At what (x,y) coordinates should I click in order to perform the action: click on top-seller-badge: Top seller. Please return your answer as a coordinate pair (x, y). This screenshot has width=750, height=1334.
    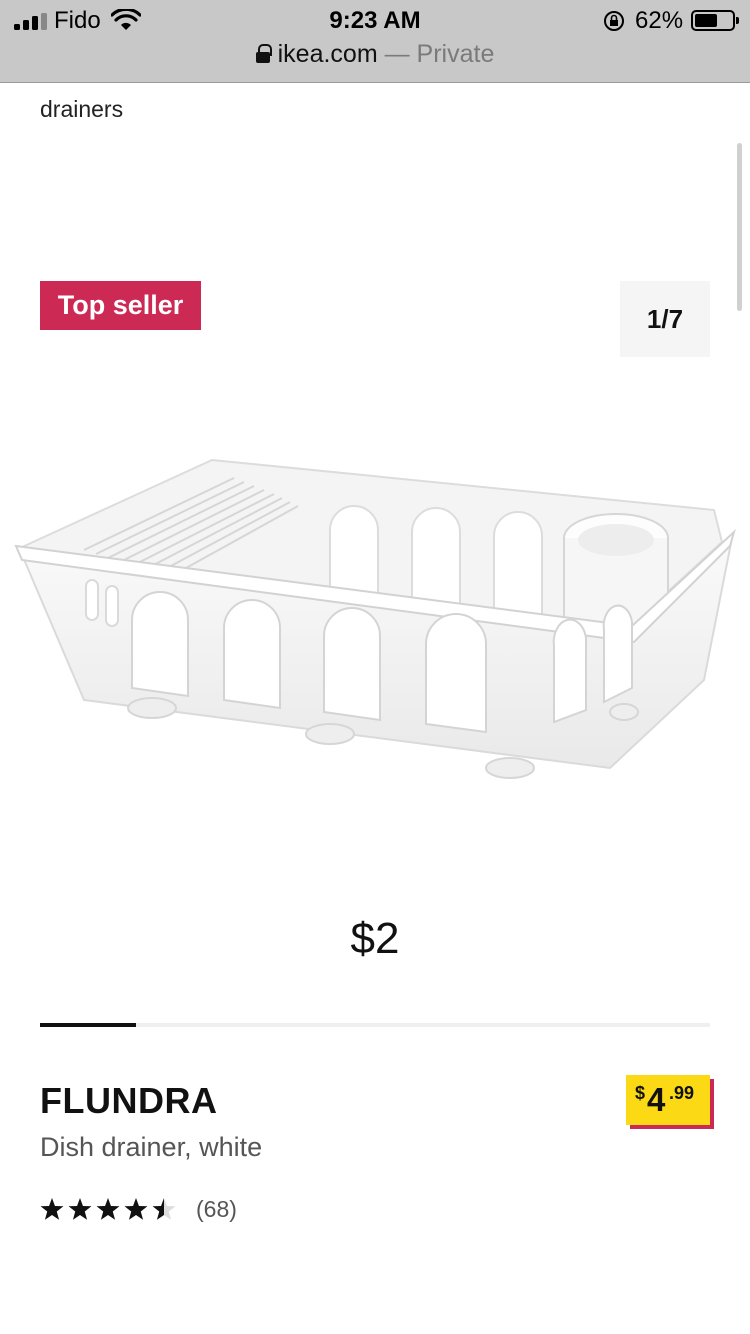
    Looking at the image, I should click on (120, 305).